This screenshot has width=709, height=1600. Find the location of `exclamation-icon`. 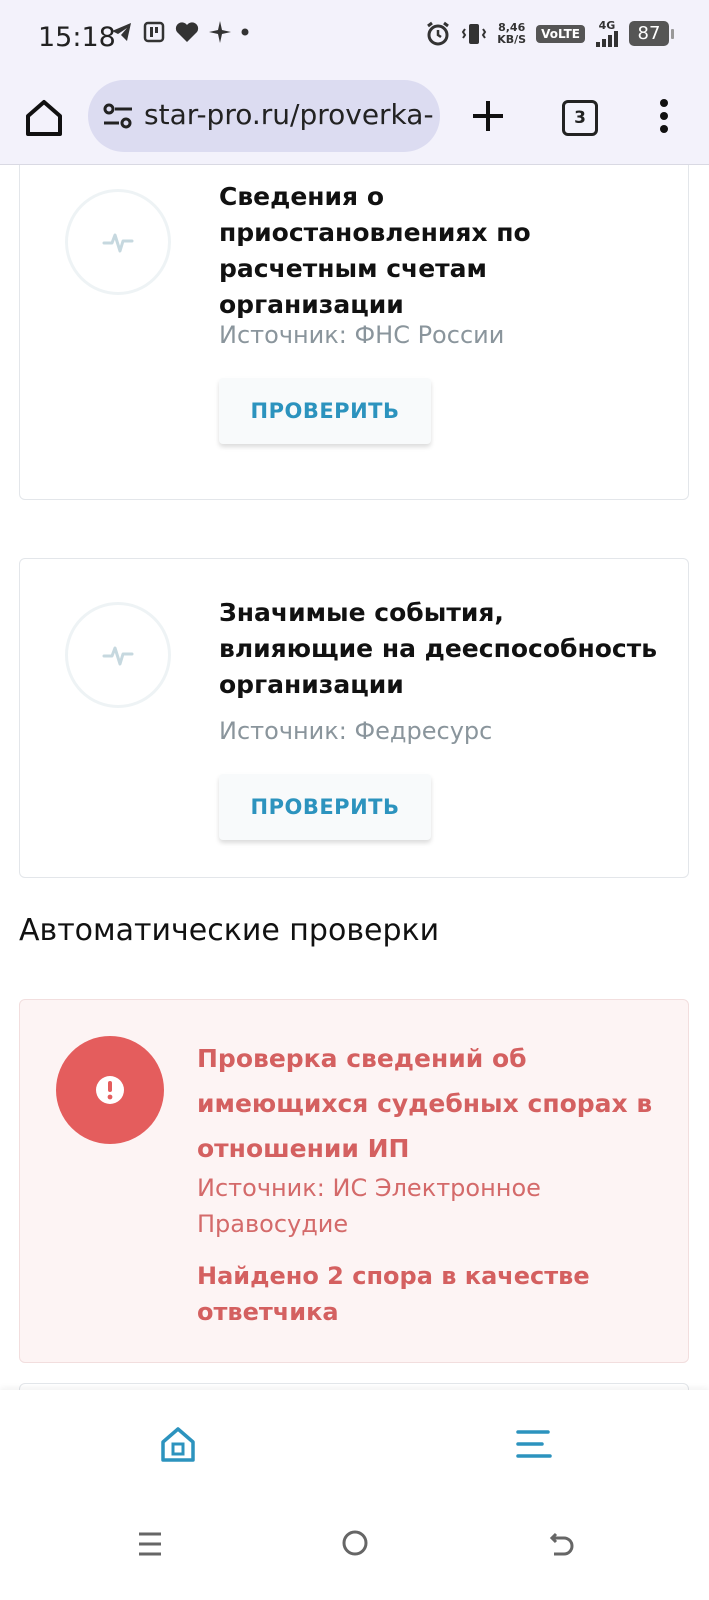

exclamation-icon is located at coordinates (110, 1090).